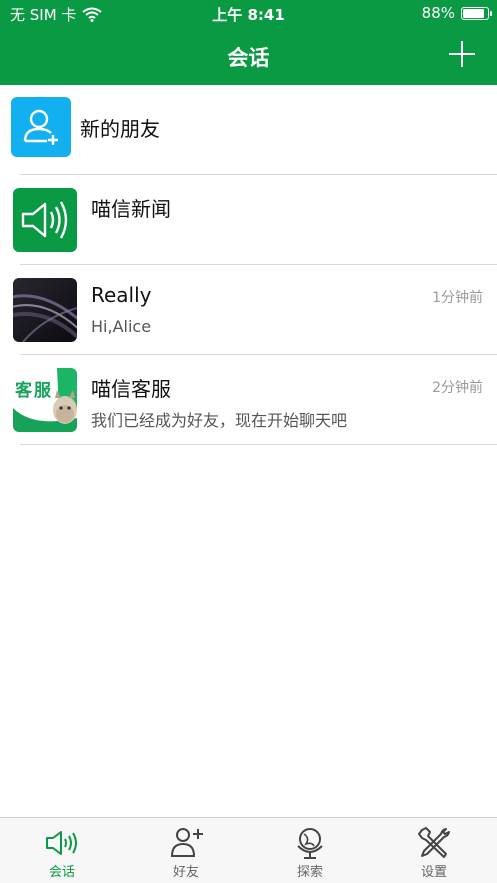 Image resolution: width=497 pixels, height=883 pixels. What do you see at coordinates (121, 295) in the screenshot?
I see `conversation-name: Really` at bounding box center [121, 295].